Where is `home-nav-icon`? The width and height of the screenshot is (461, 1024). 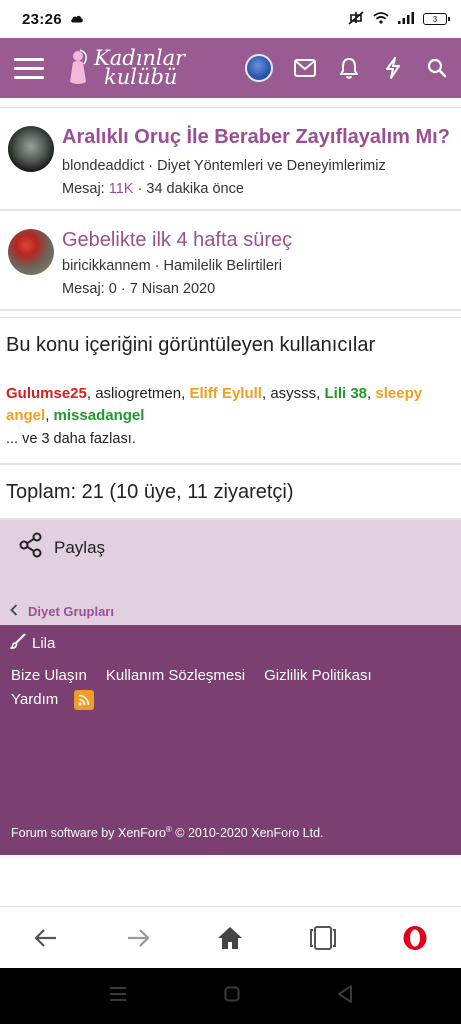 home-nav-icon is located at coordinates (232, 996).